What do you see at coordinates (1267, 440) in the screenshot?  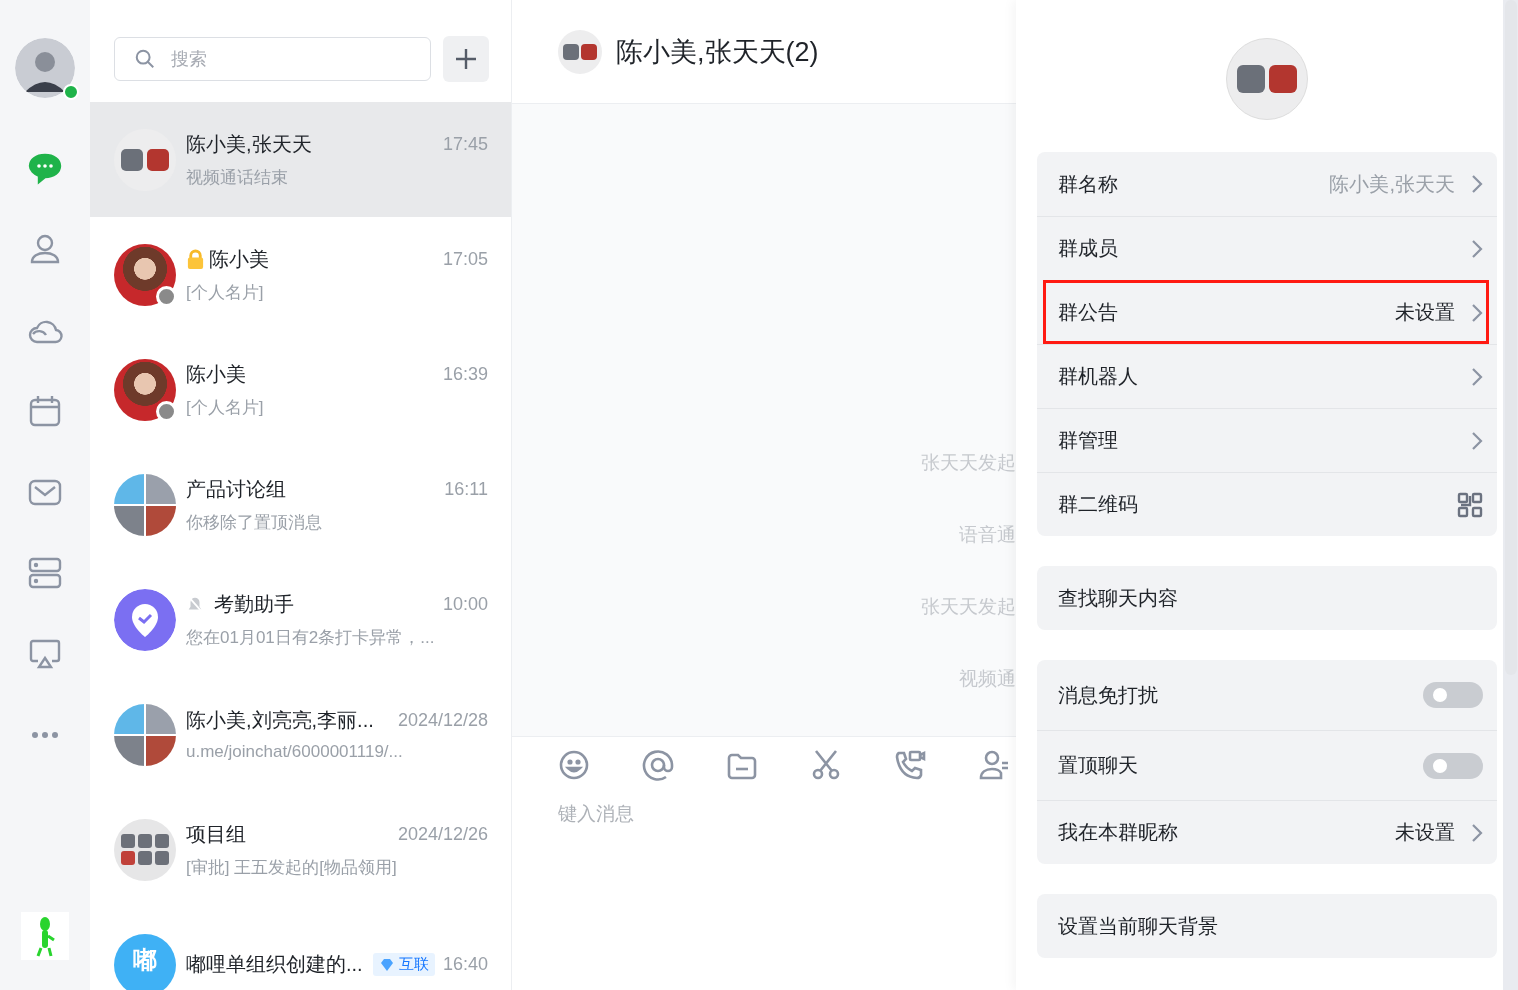 I see `settings-row: 群管理` at bounding box center [1267, 440].